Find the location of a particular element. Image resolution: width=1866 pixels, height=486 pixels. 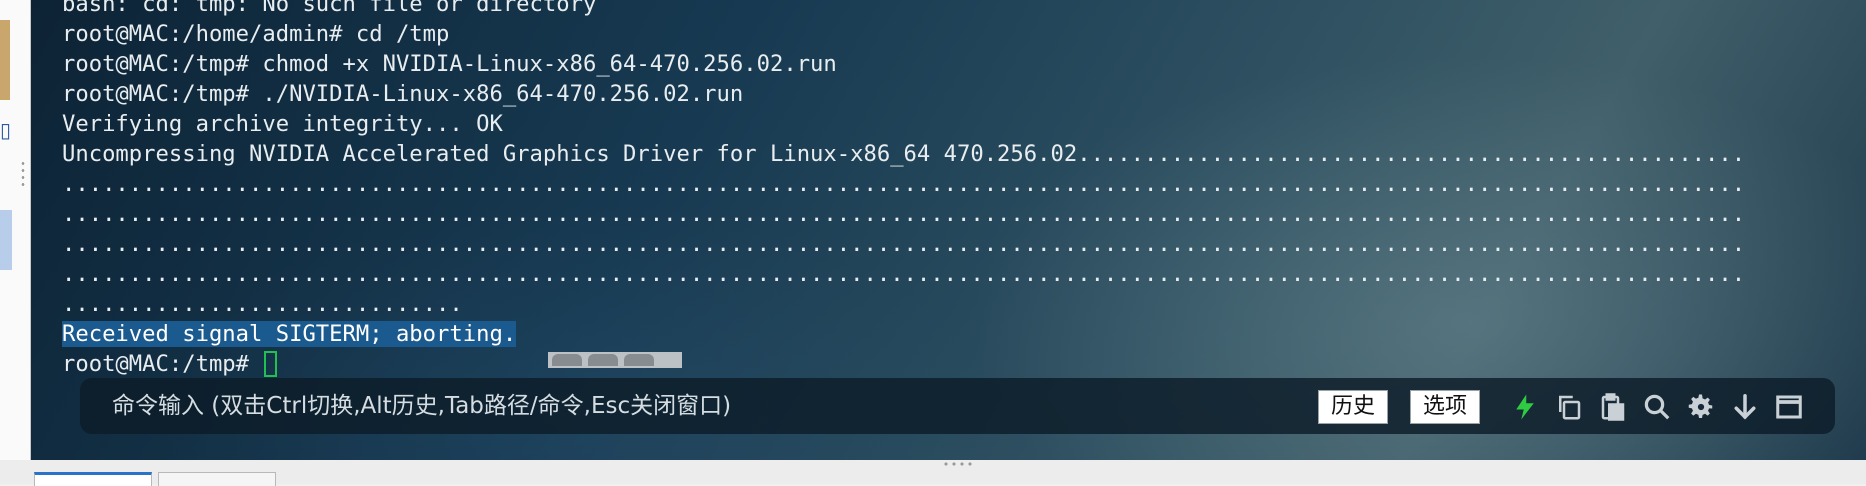

options-button: 选项 is located at coordinates (1445, 407).